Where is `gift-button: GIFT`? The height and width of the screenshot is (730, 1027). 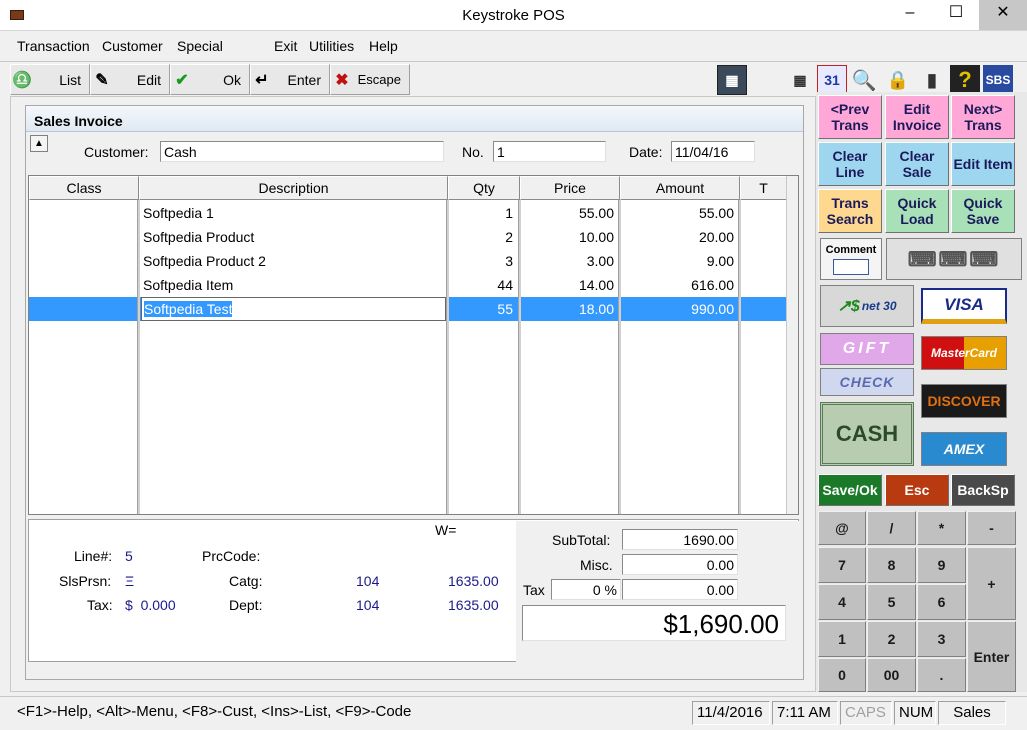 gift-button: GIFT is located at coordinates (867, 349).